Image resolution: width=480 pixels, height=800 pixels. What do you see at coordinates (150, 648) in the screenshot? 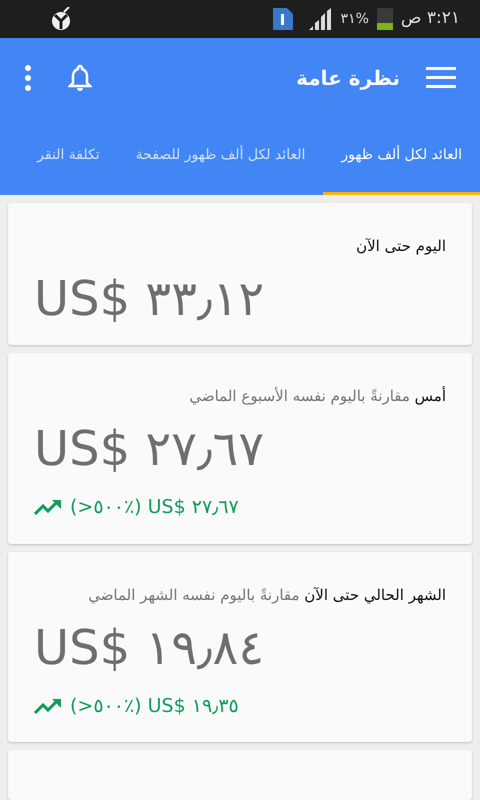
I see `metric-amount: US$ ١٩٫٨٤` at bounding box center [150, 648].